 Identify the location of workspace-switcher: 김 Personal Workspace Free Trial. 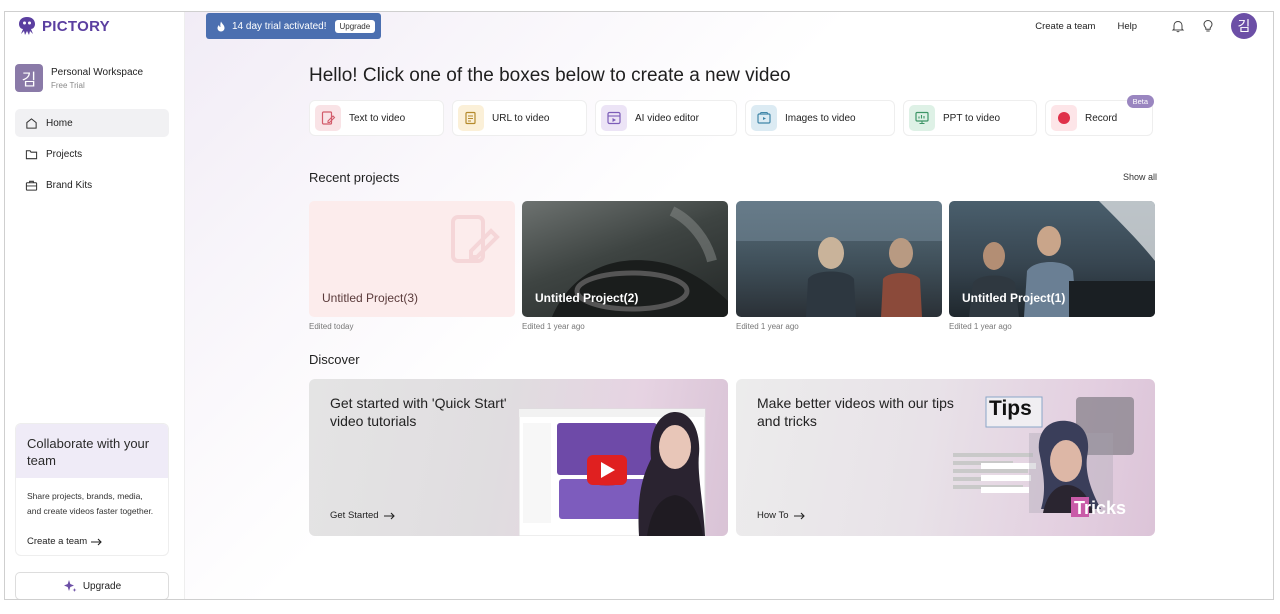
(79, 78).